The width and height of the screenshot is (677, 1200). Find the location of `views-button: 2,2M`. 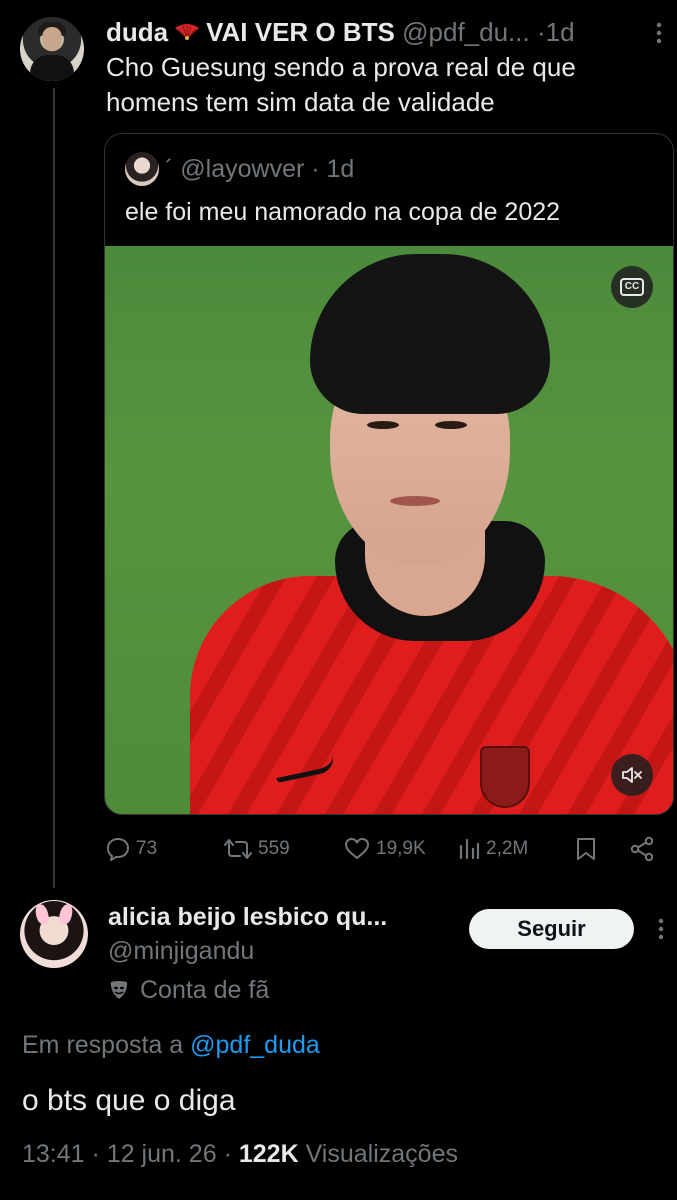

views-button: 2,2M is located at coordinates (492, 849).